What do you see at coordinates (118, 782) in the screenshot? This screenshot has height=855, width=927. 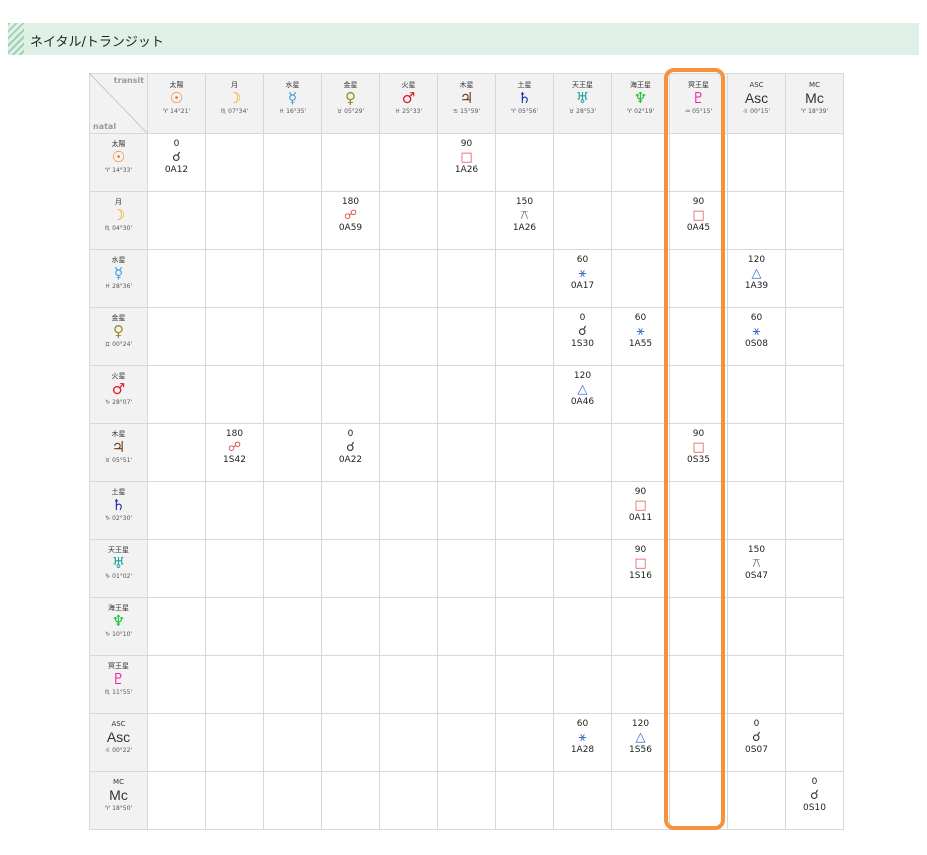 I see `natal-planet-name: MC` at bounding box center [118, 782].